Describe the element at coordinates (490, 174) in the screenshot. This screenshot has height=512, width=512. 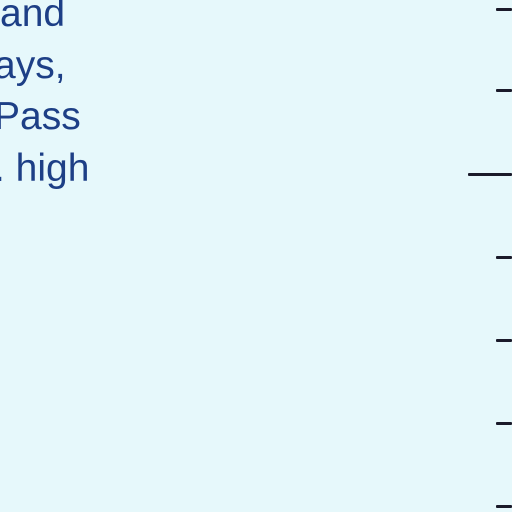
I see `major-tick-mark` at that location.